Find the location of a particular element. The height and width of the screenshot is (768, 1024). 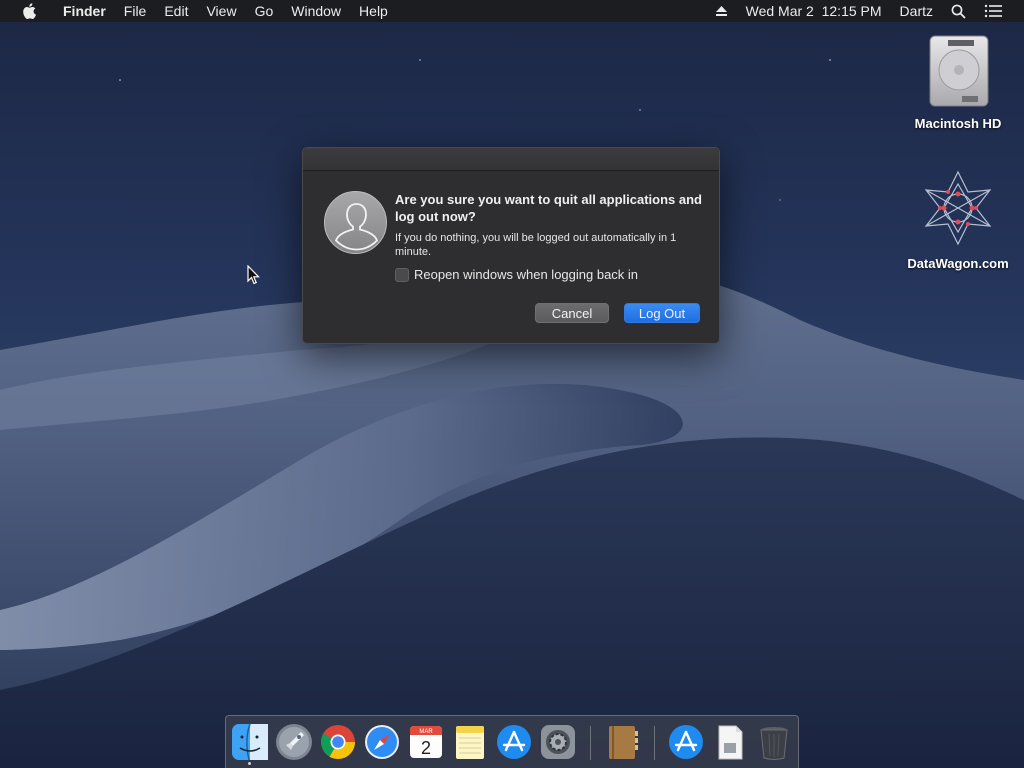

dock: MAR 2 is located at coordinates (512, 741).